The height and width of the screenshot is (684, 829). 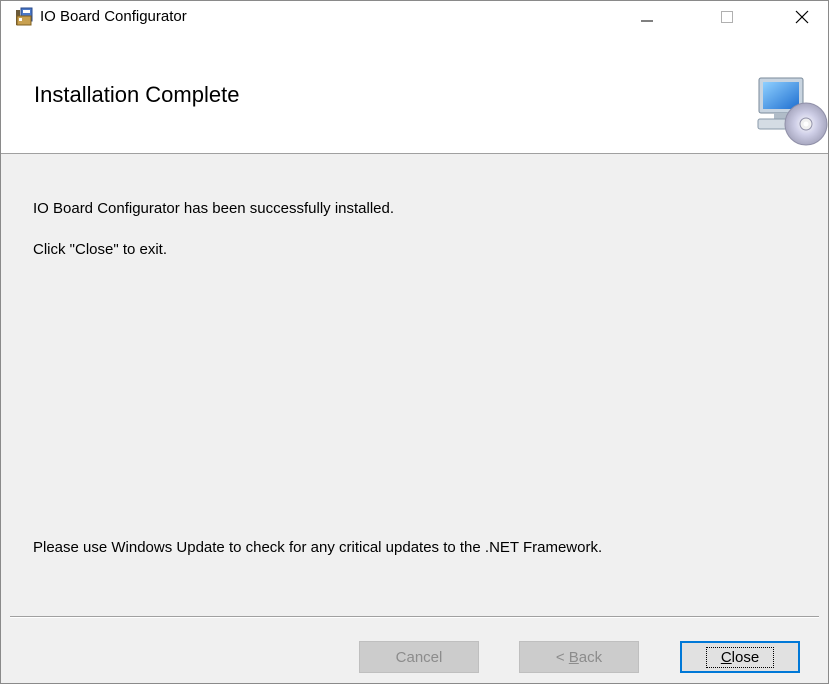 What do you see at coordinates (792, 111) in the screenshot?
I see `computer-cd-icon` at bounding box center [792, 111].